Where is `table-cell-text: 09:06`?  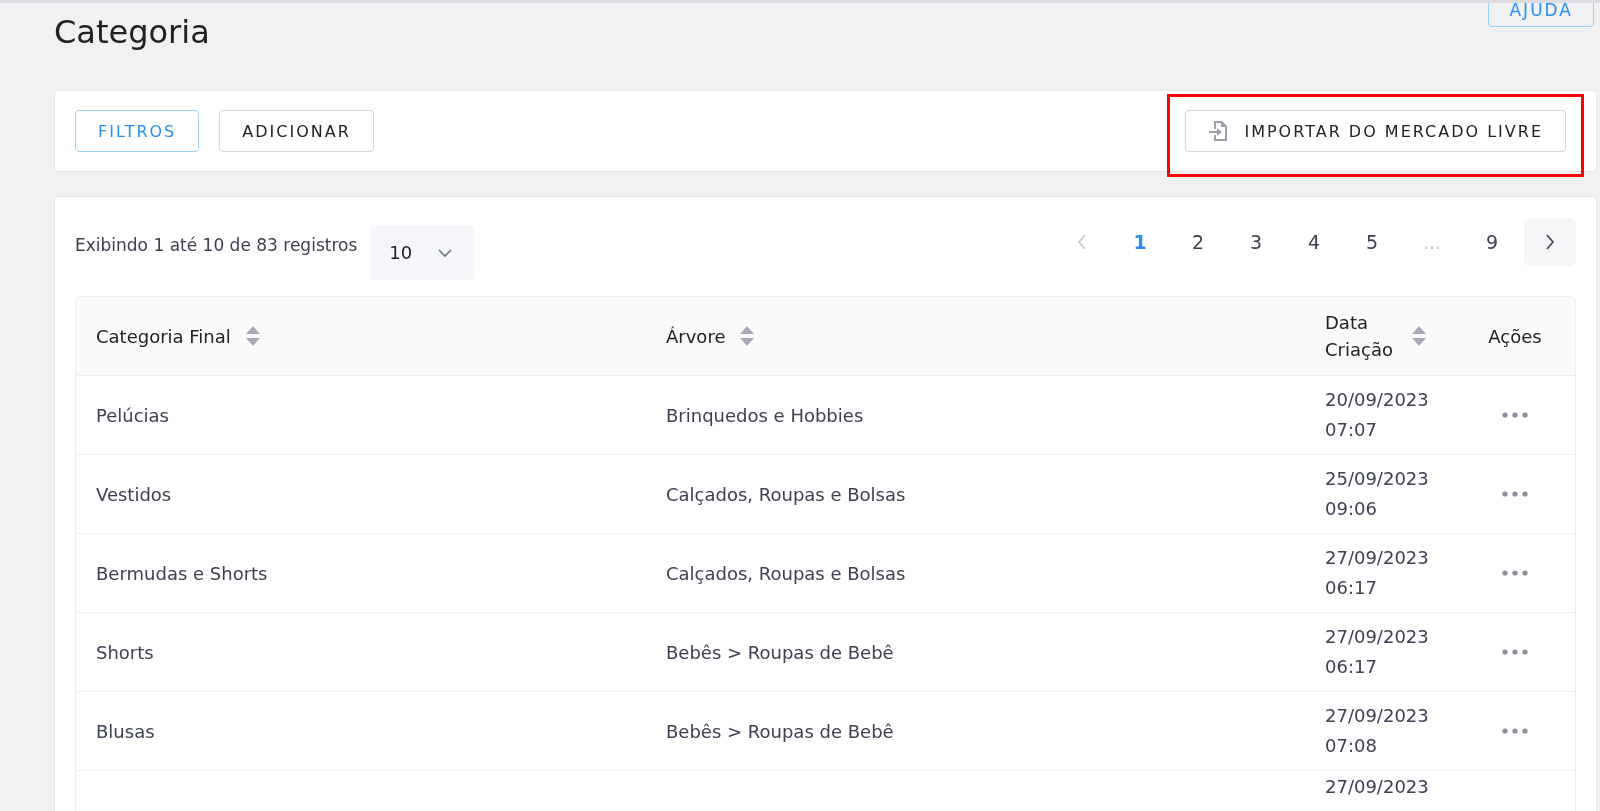
table-cell-text: 09:06 is located at coordinates (1351, 509).